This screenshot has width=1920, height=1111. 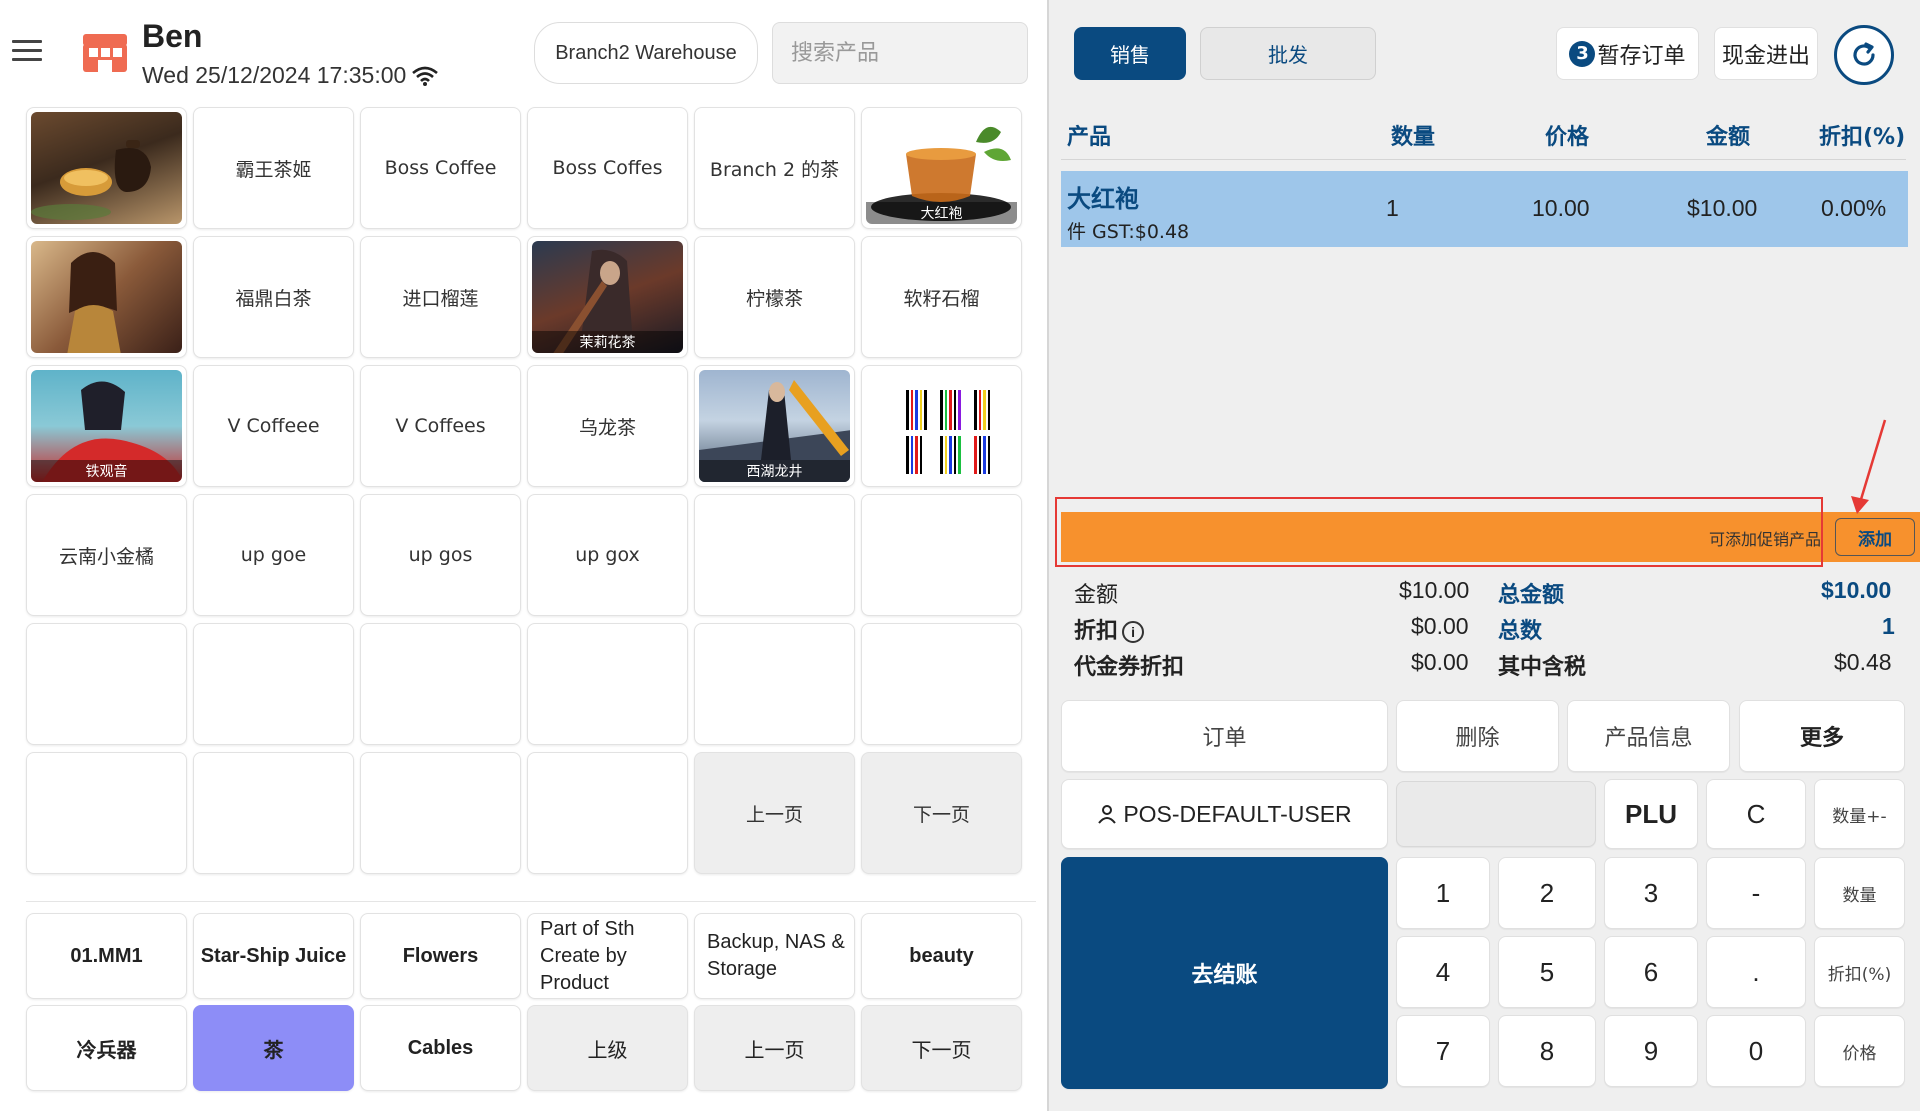 What do you see at coordinates (607, 342) in the screenshot?
I see `product-caption: 茉莉花茶` at bounding box center [607, 342].